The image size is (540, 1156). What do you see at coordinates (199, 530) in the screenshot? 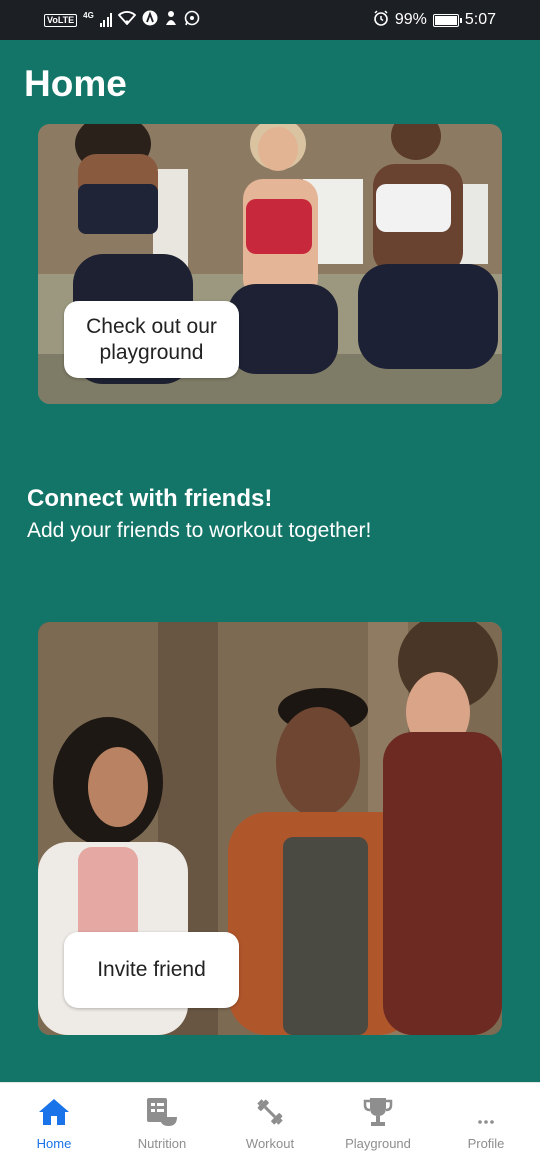
I see `connect-subtitle: Add your friends to workout together!` at bounding box center [199, 530].